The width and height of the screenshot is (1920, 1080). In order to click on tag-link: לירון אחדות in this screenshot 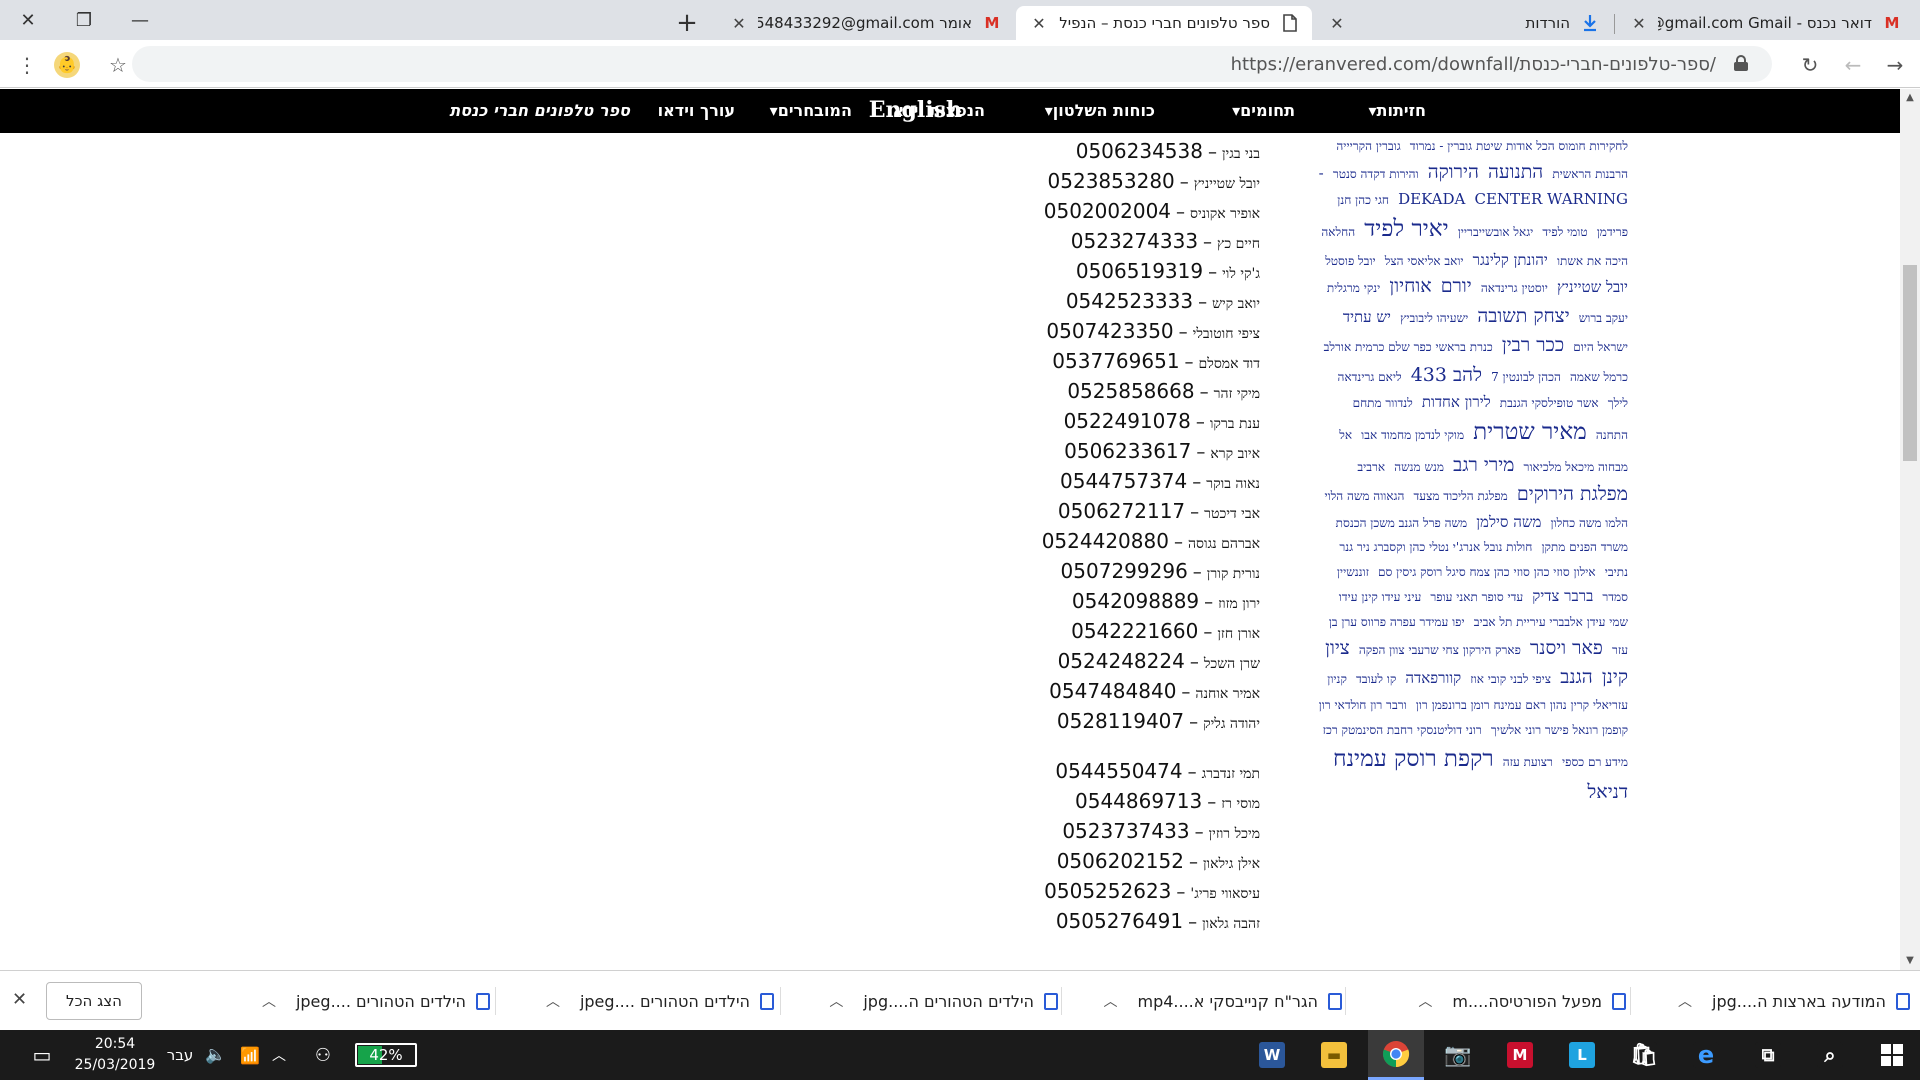, I will do `click(1456, 402)`.